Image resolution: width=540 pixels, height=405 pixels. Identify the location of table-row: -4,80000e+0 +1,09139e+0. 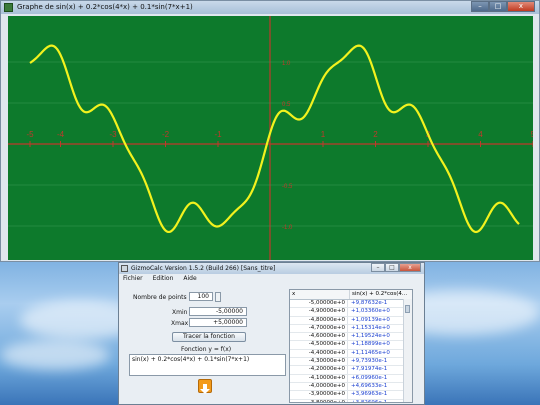
(351, 320).